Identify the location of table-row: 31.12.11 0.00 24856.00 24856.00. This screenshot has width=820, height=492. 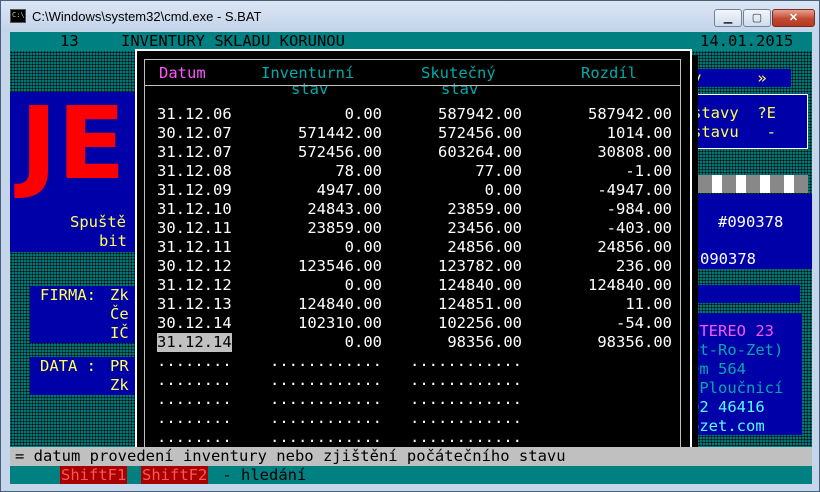
(413, 247).